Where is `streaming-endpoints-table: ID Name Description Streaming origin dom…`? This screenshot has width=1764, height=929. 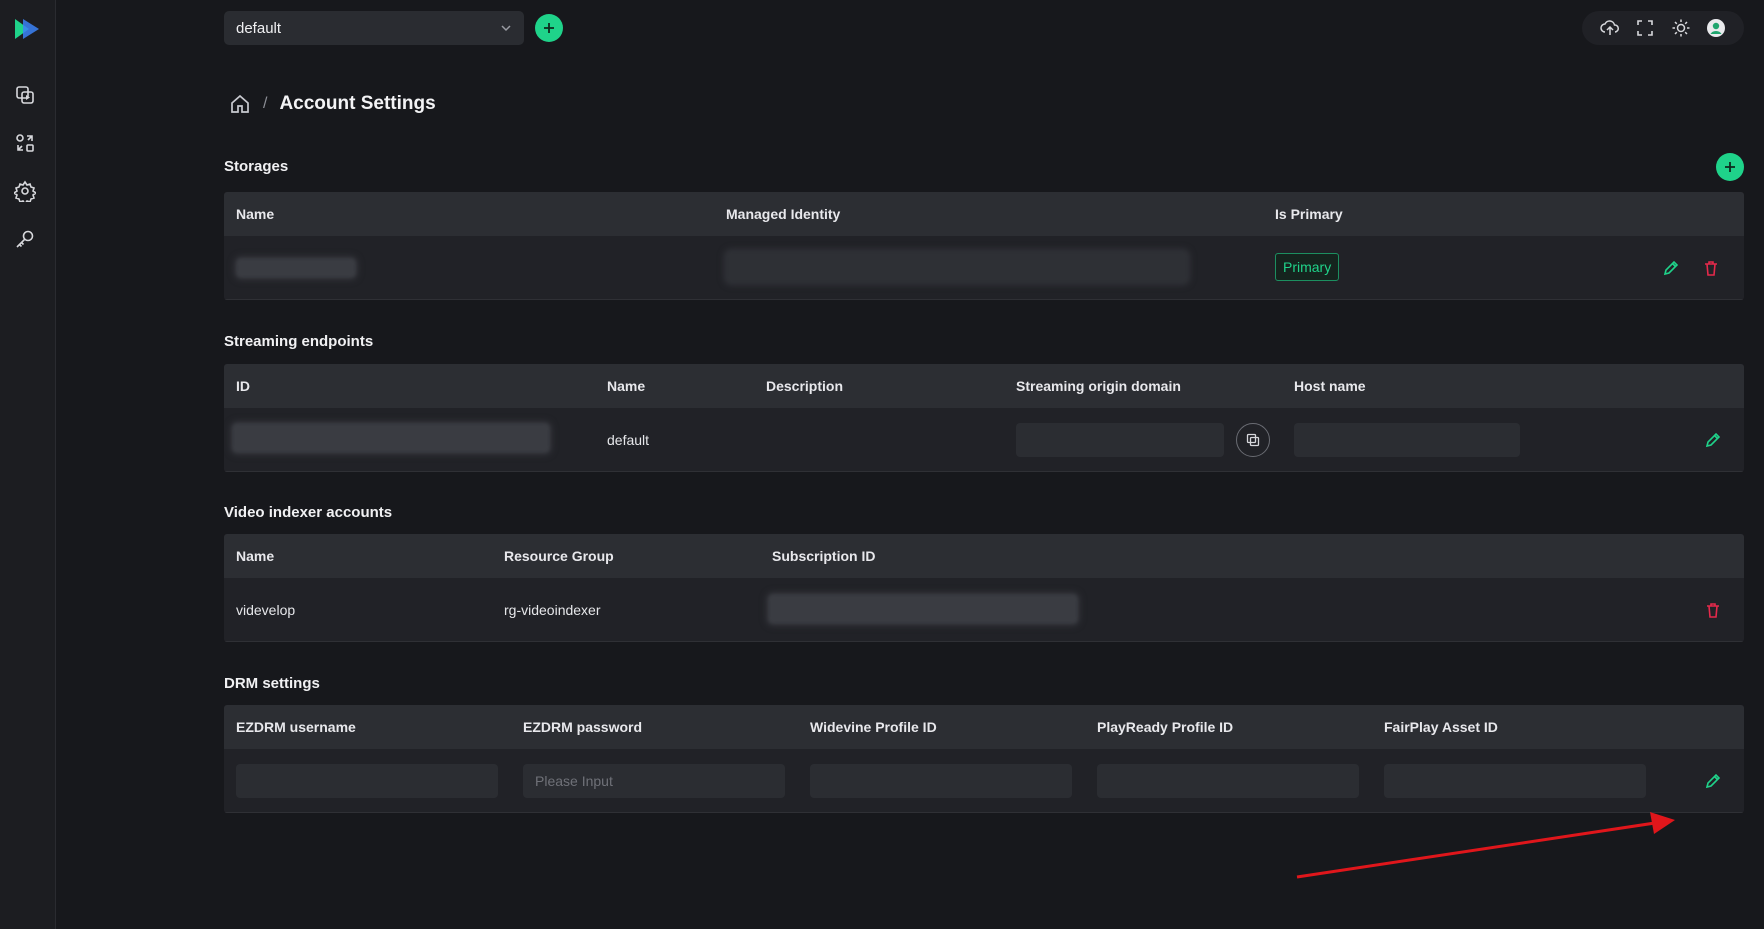
streaming-endpoints-table: ID Name Description Streaming origin dom… is located at coordinates (984, 418).